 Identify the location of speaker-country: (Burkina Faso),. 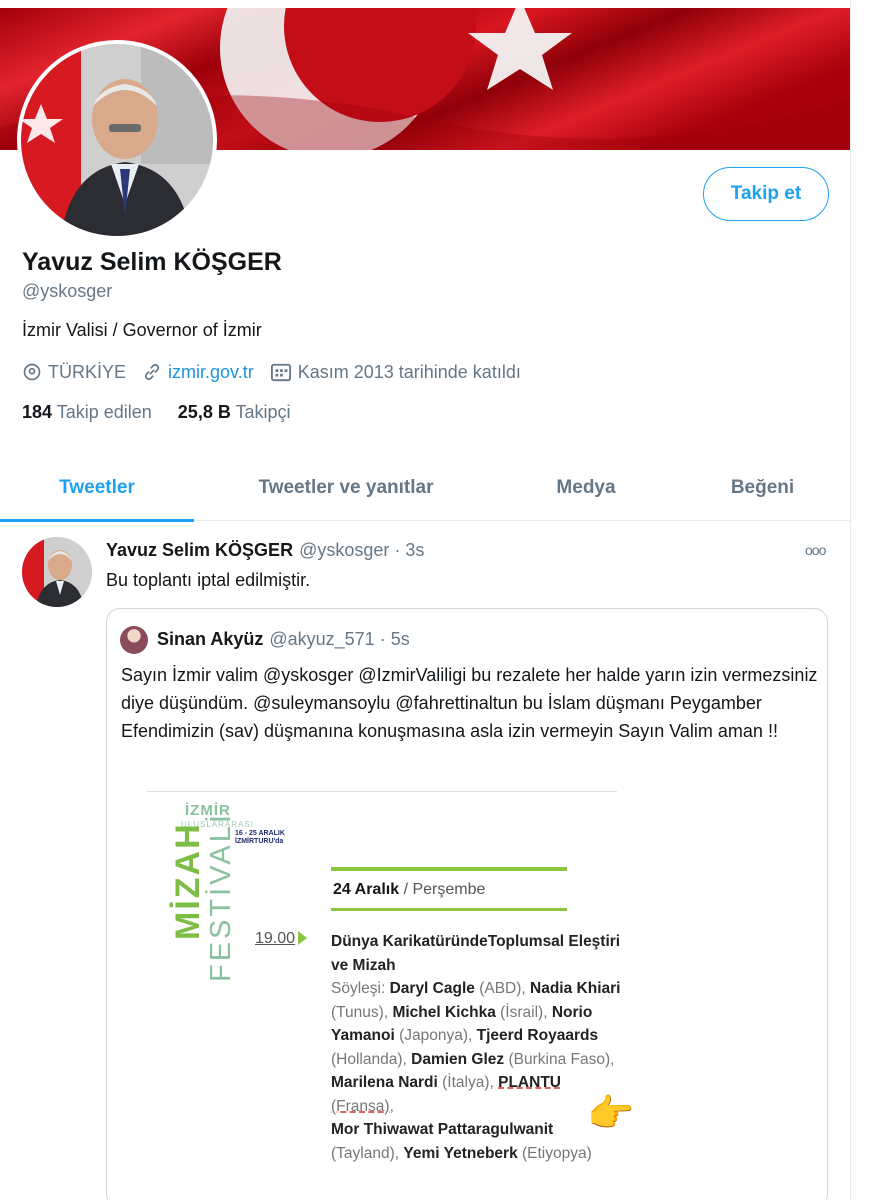
(561, 1059).